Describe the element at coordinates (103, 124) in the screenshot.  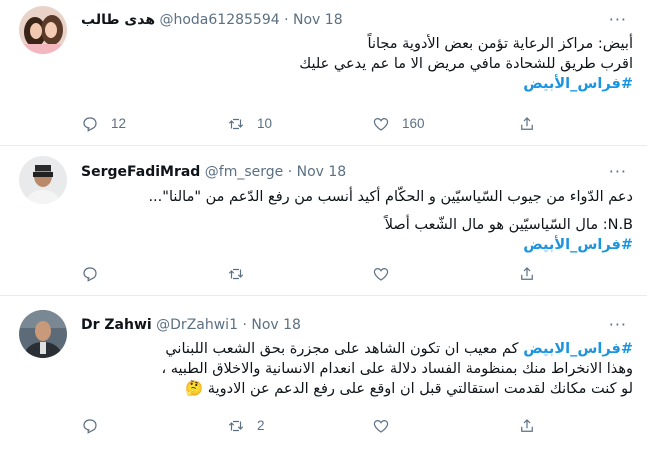
I see `reply-button: 12` at that location.